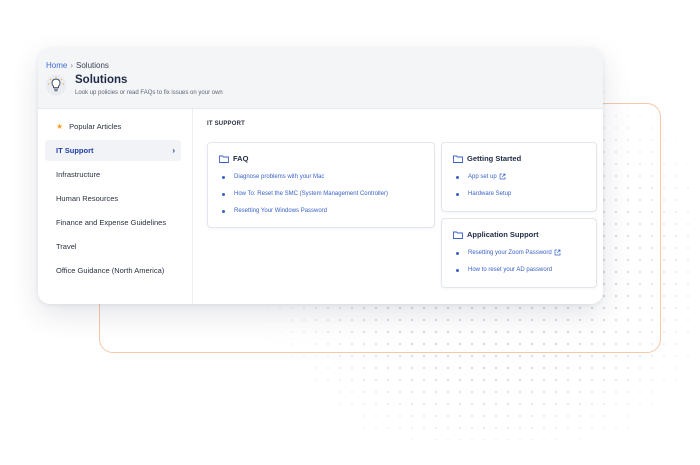  What do you see at coordinates (101, 80) in the screenshot?
I see `page-title: Solutions` at bounding box center [101, 80].